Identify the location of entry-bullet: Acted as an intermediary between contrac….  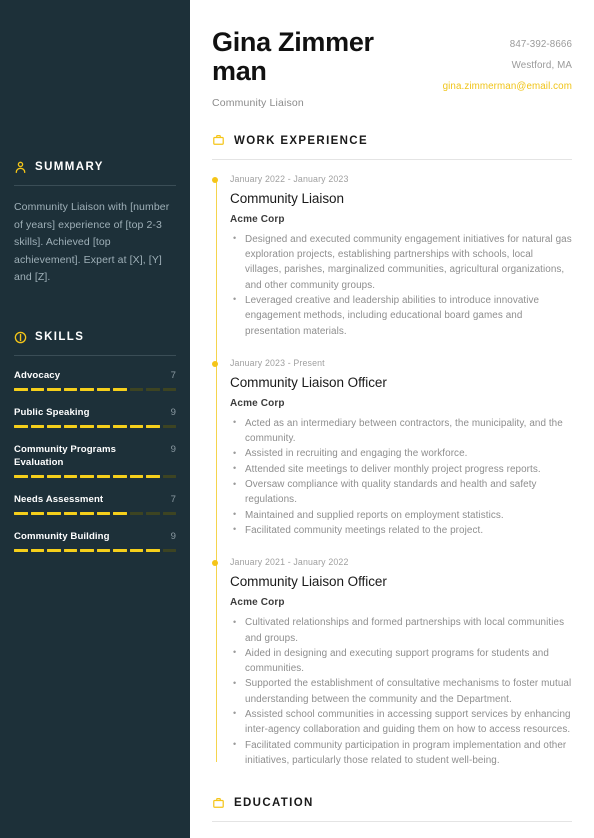
(402, 431).